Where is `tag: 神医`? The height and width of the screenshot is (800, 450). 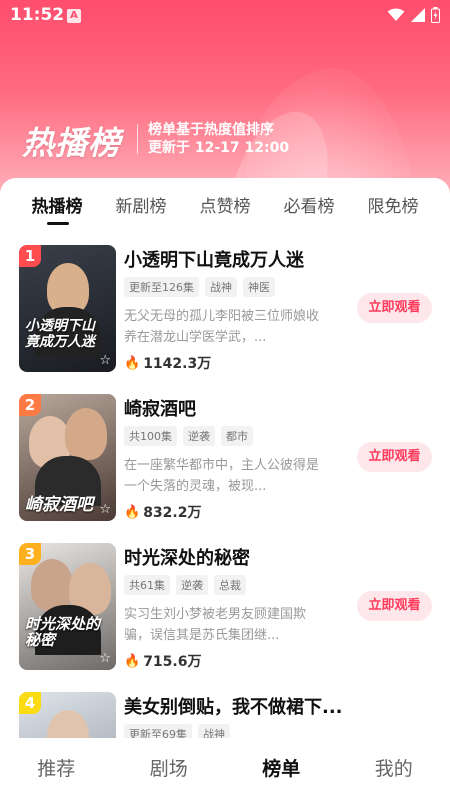 tag: 神医 is located at coordinates (259, 287).